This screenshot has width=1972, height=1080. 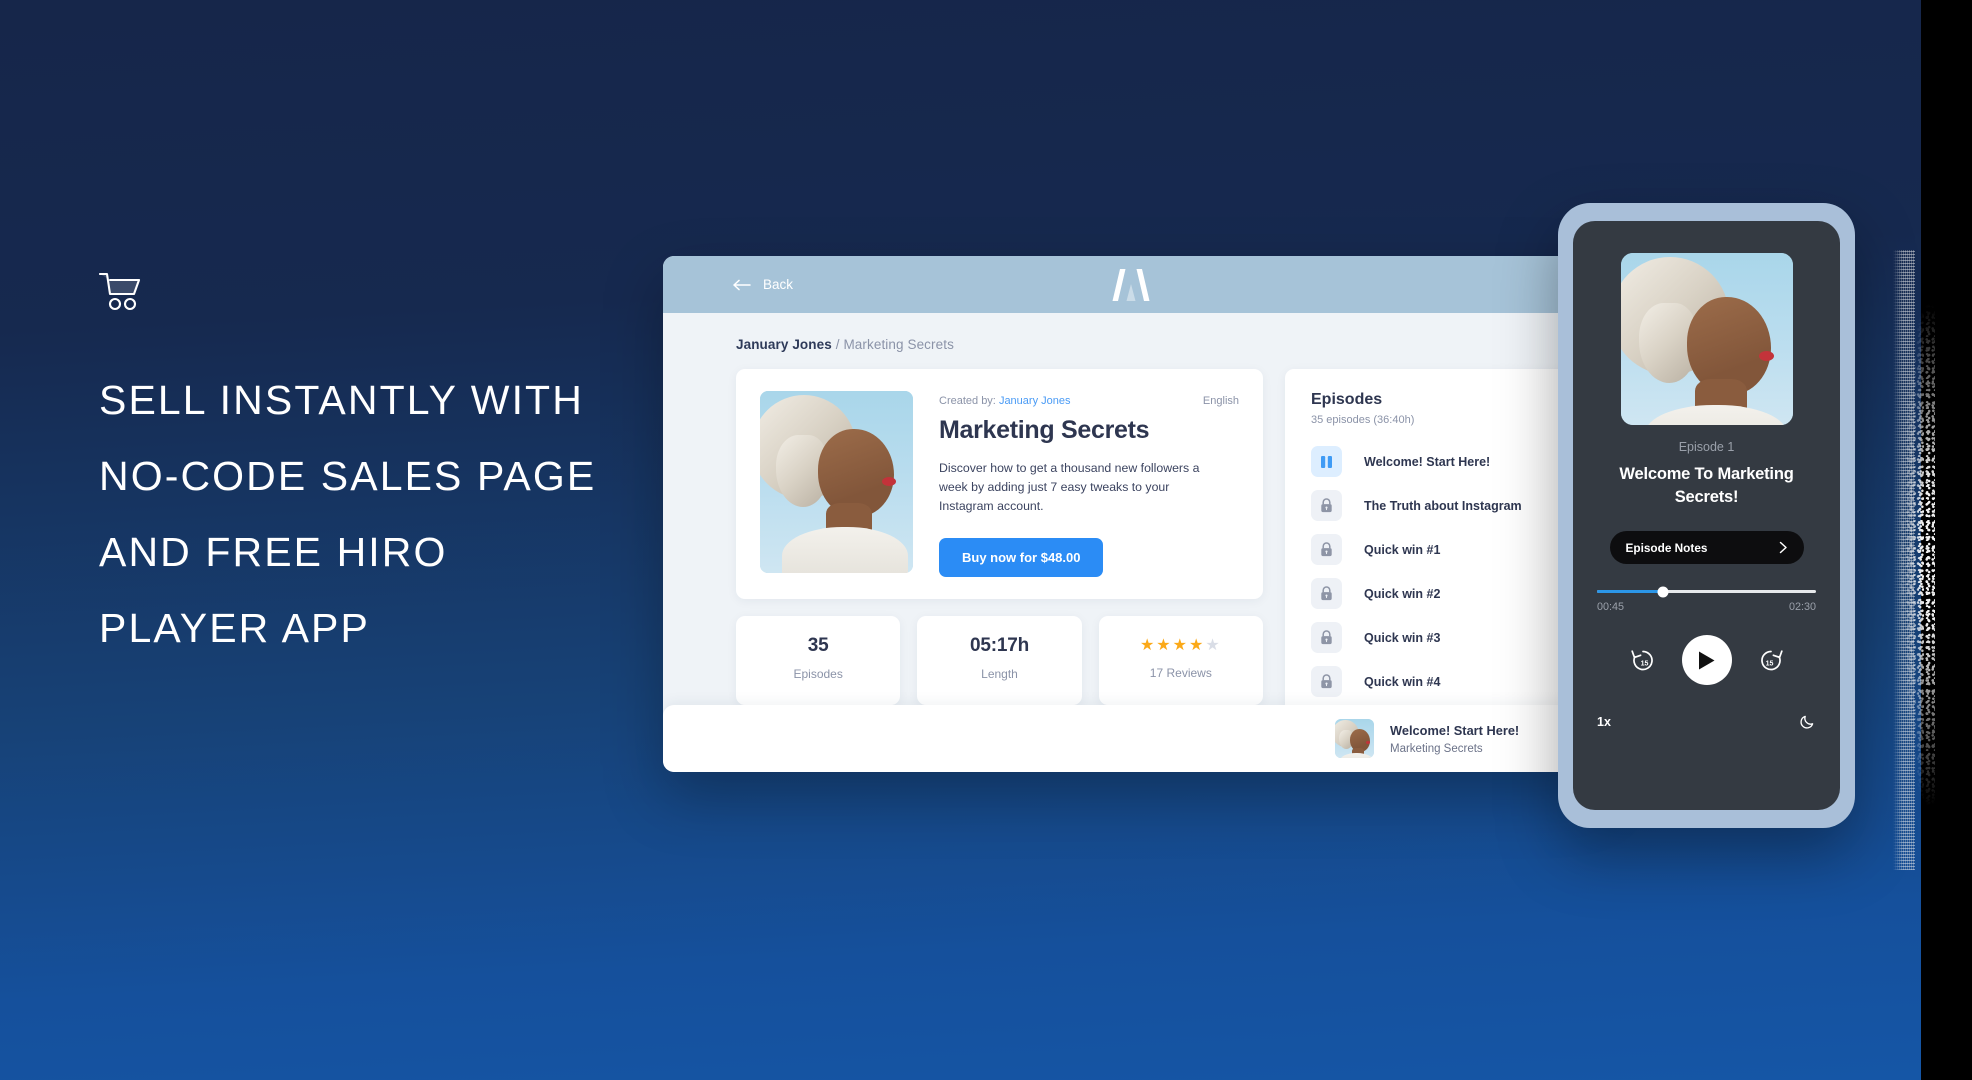 I want to click on episodes-panel-subtitle: 35 episodes (36:40h), so click(x=1363, y=420).